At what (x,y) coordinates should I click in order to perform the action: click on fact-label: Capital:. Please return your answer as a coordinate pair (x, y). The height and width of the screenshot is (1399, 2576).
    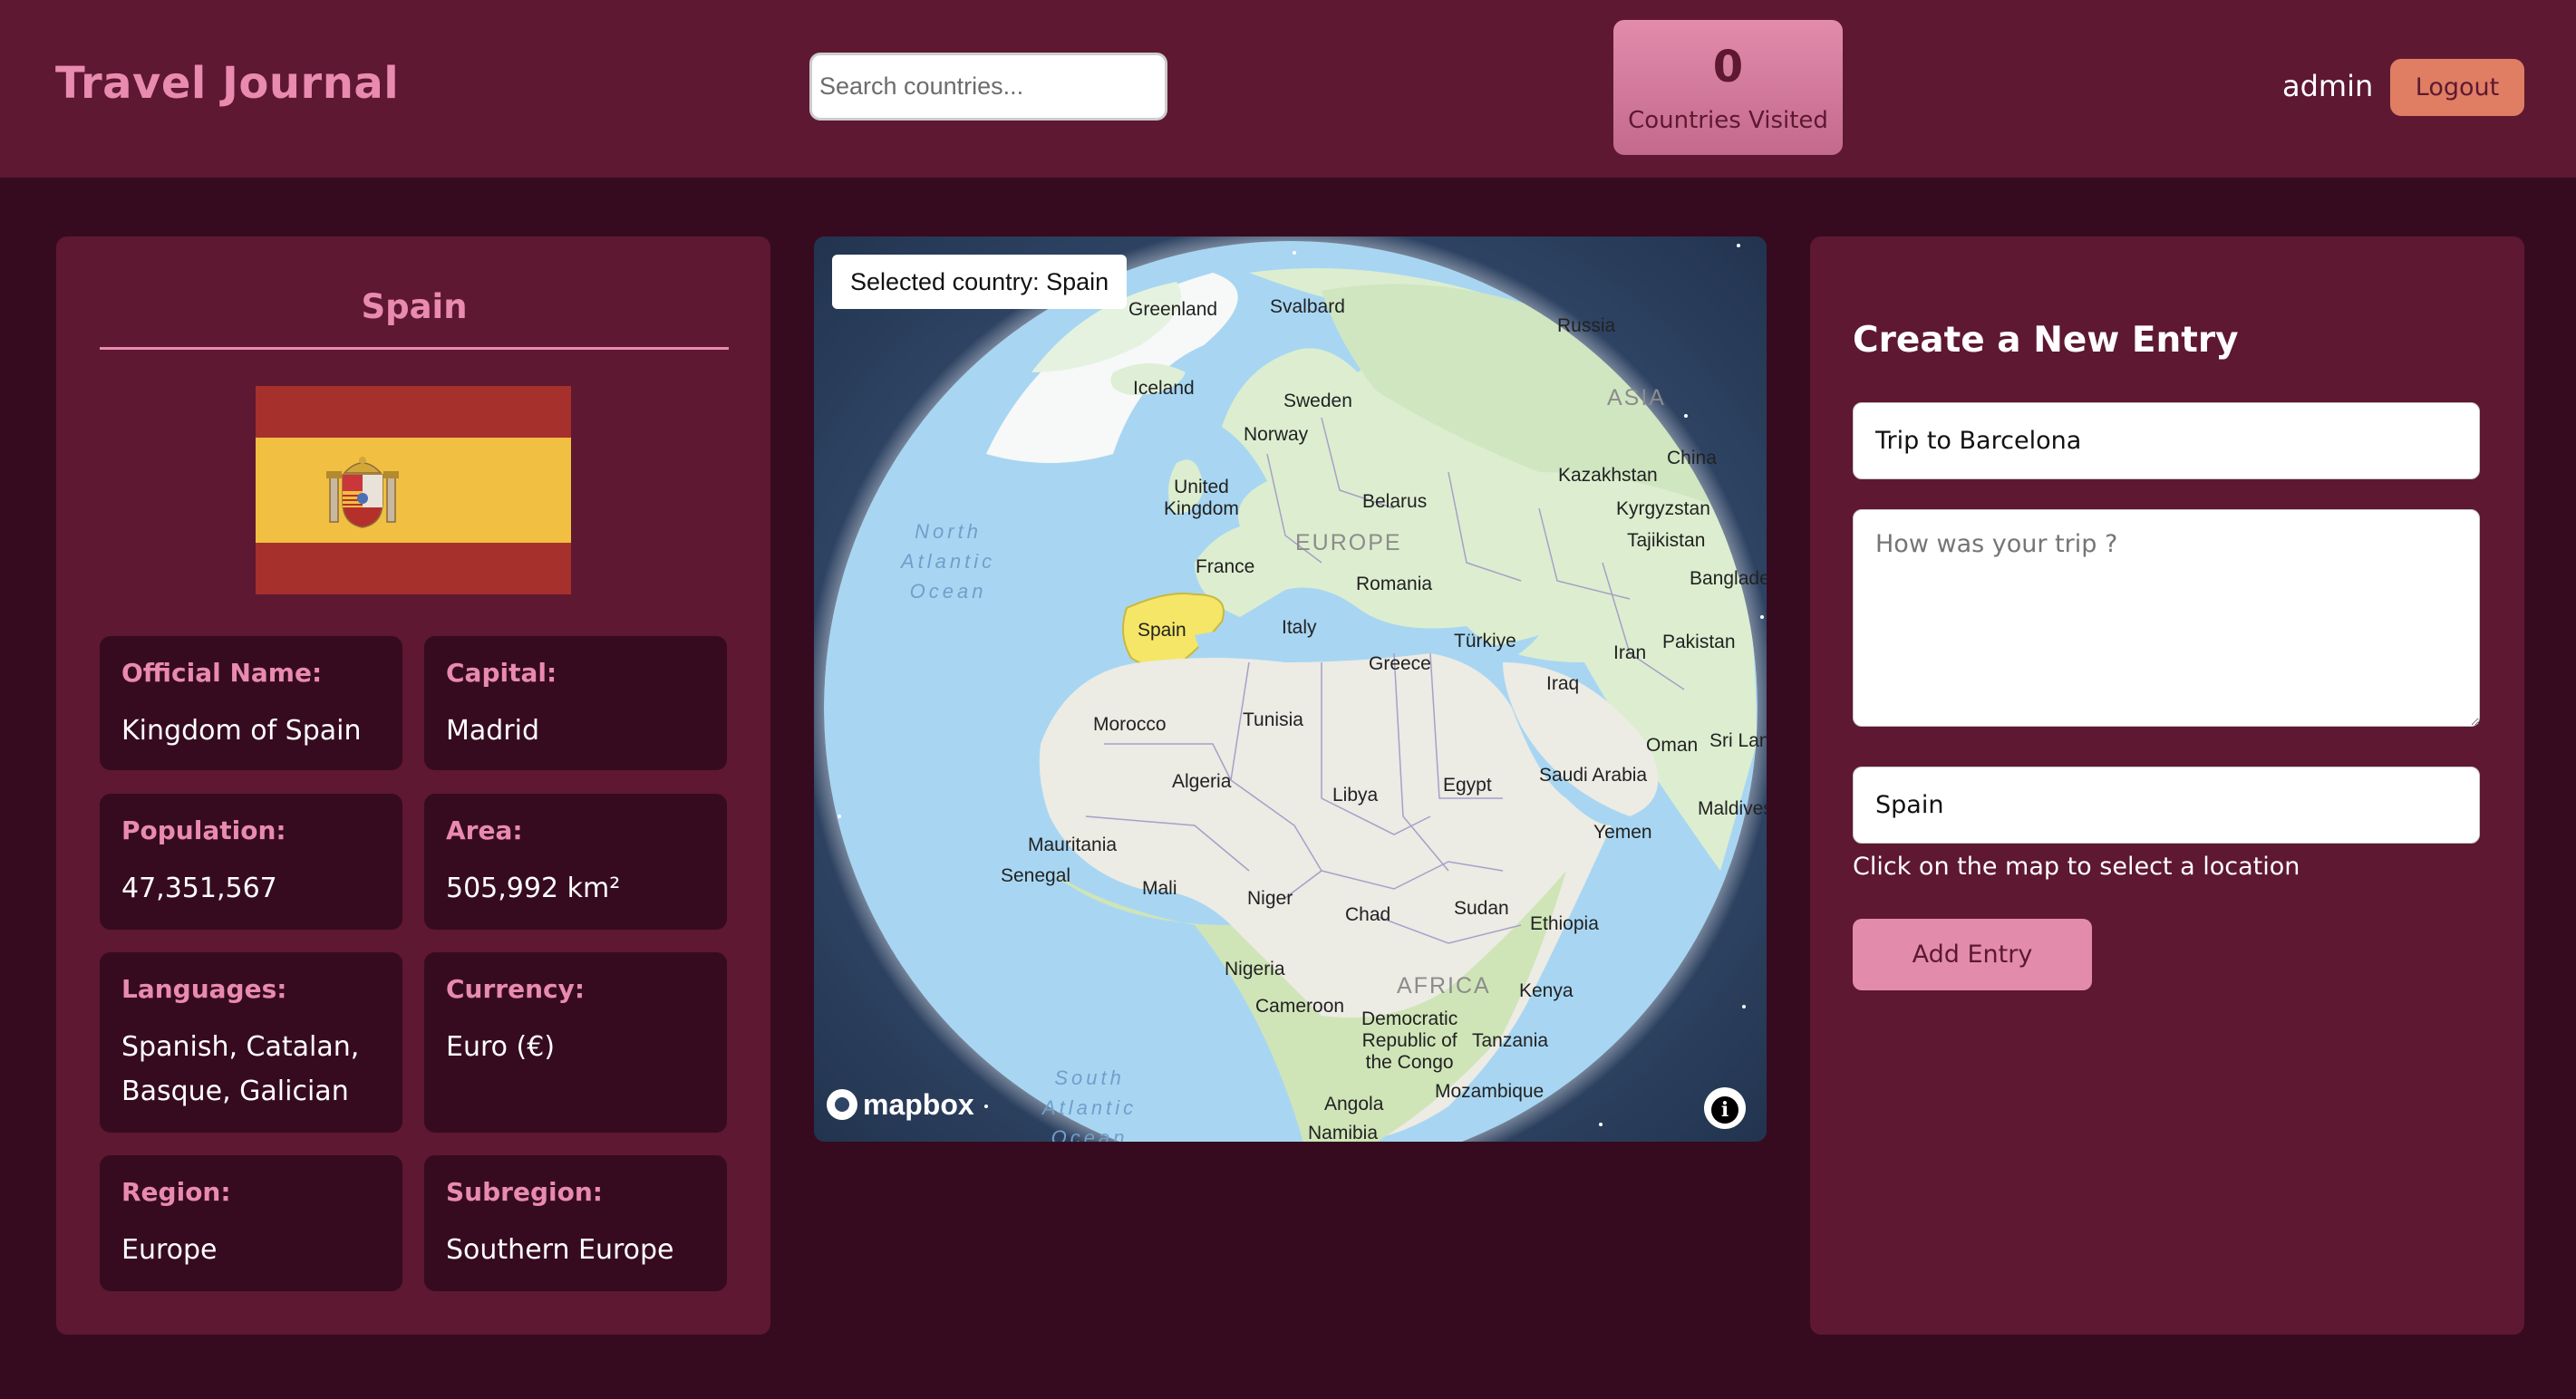
    Looking at the image, I should click on (501, 673).